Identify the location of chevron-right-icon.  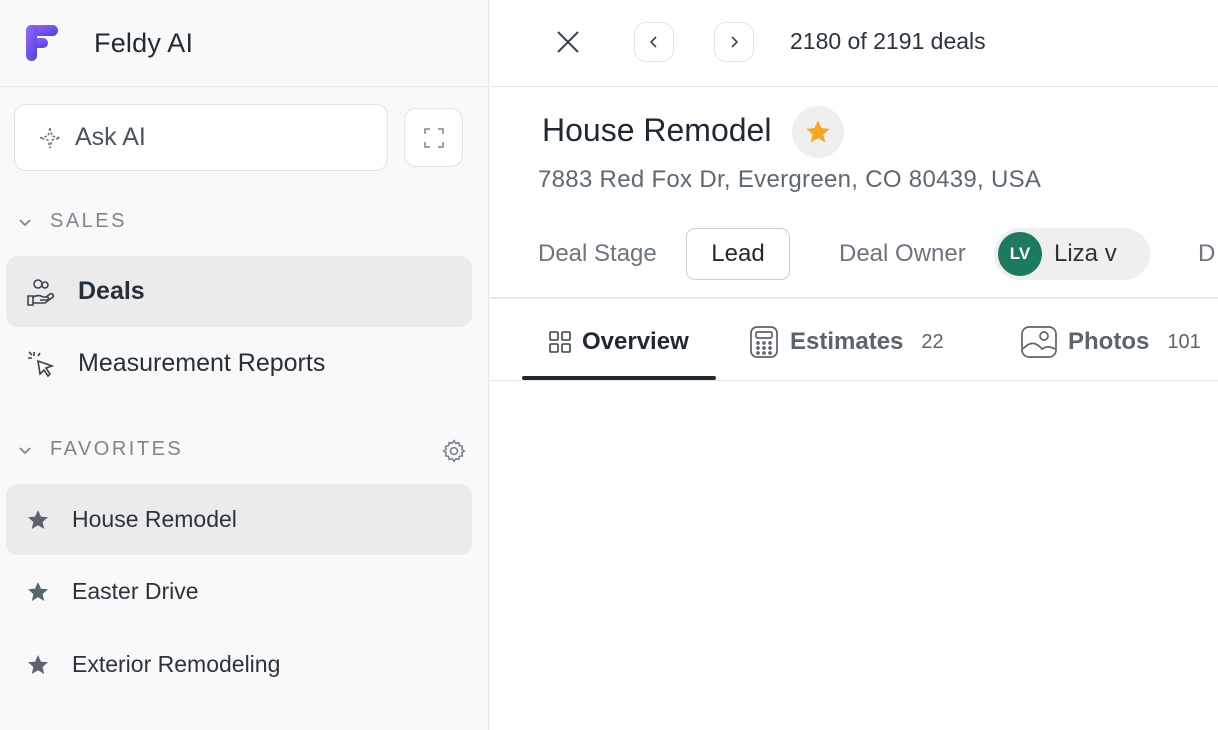
(735, 42).